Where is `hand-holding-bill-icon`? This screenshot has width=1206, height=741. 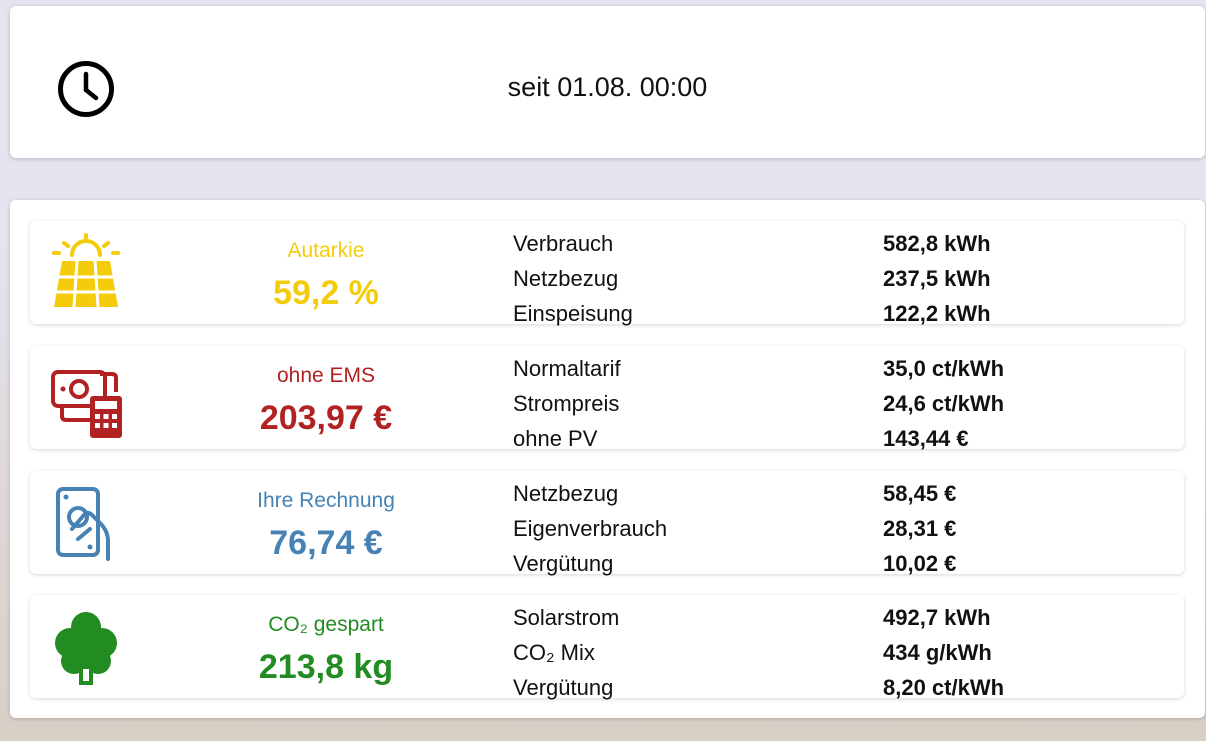
hand-holding-bill-icon is located at coordinates (83, 524).